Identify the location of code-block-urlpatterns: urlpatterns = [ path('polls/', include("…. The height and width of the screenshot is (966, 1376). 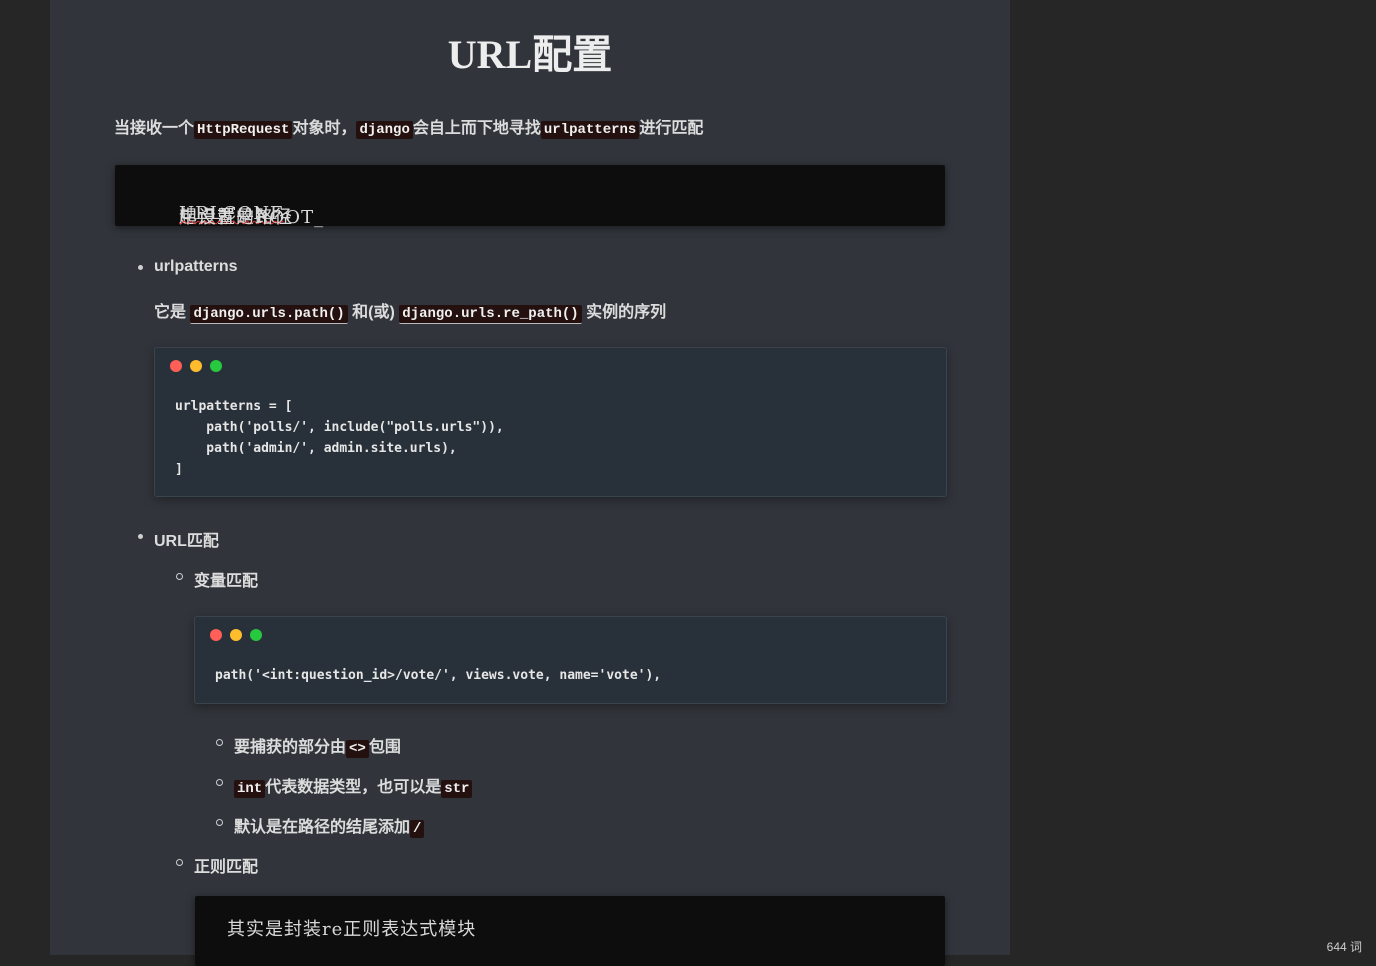
(550, 422).